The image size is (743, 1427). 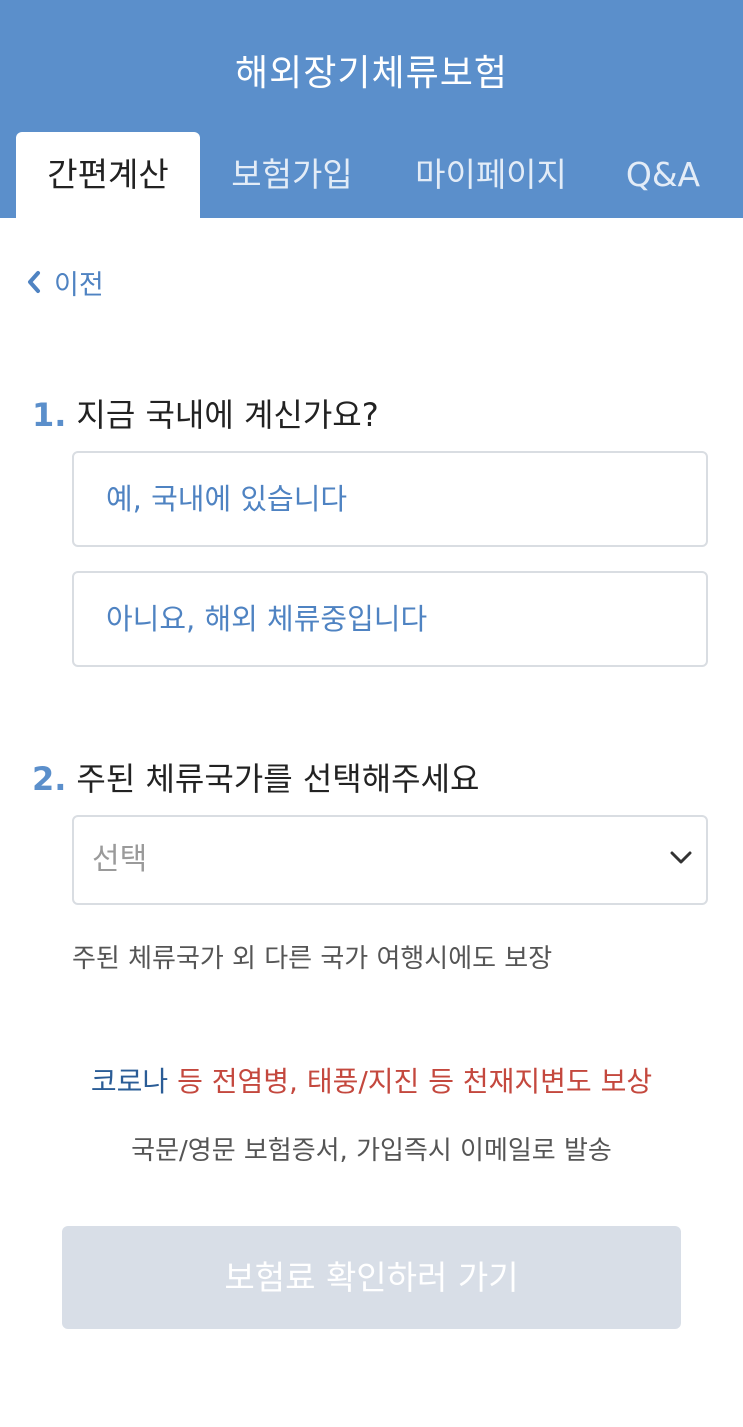 I want to click on back-label: 이전, so click(x=79, y=285).